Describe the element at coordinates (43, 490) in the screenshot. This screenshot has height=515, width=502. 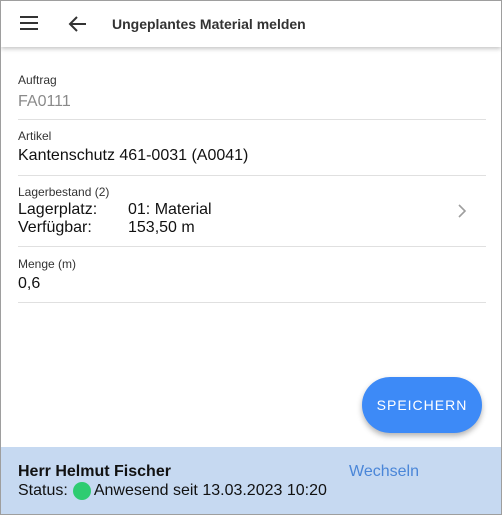
I see `status-label: Status:` at that location.